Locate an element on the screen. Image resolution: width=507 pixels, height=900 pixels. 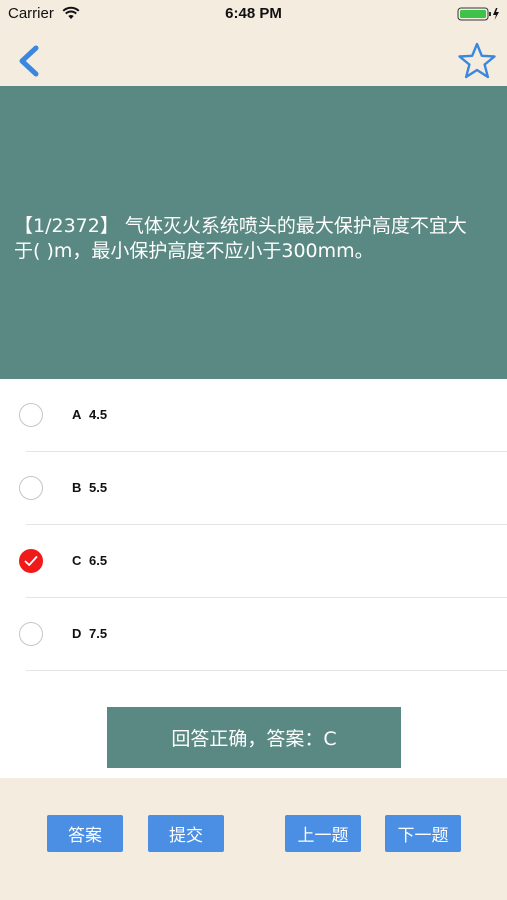
chevron-left-icon is located at coordinates (29, 61).